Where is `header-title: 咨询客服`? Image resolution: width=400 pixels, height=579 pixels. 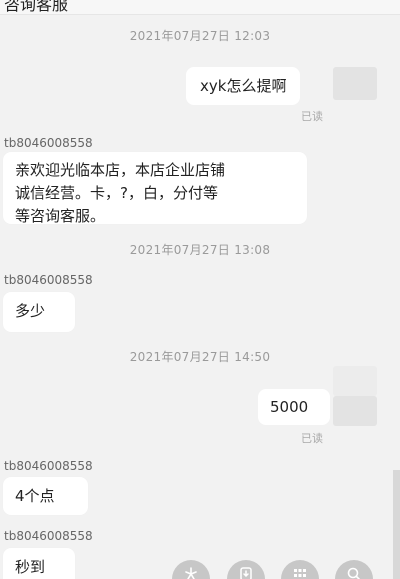 header-title: 咨询客服 is located at coordinates (36, 7).